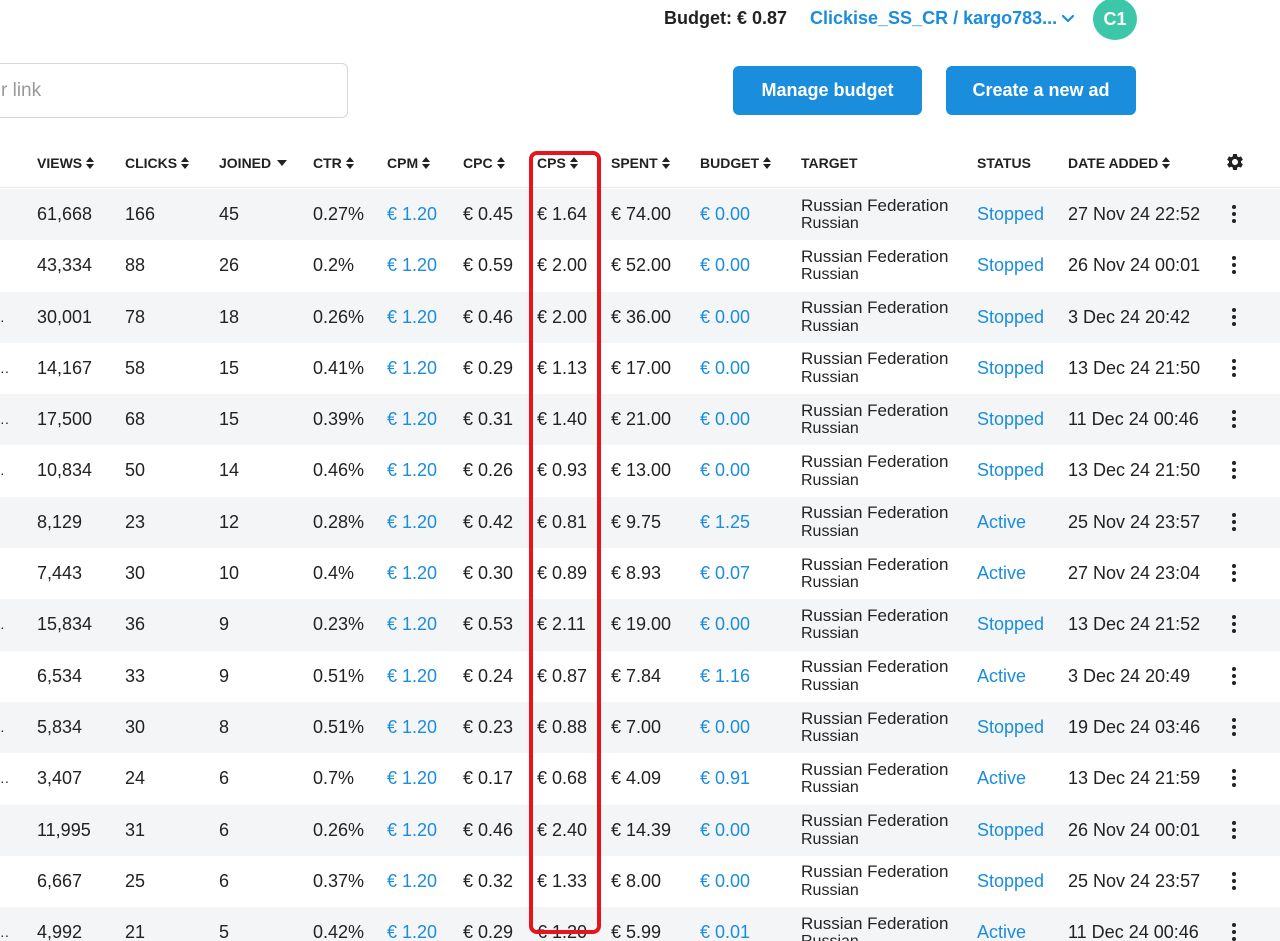 This screenshot has height=941, width=1280. I want to click on cell-budget: € 1.16, so click(725, 676).